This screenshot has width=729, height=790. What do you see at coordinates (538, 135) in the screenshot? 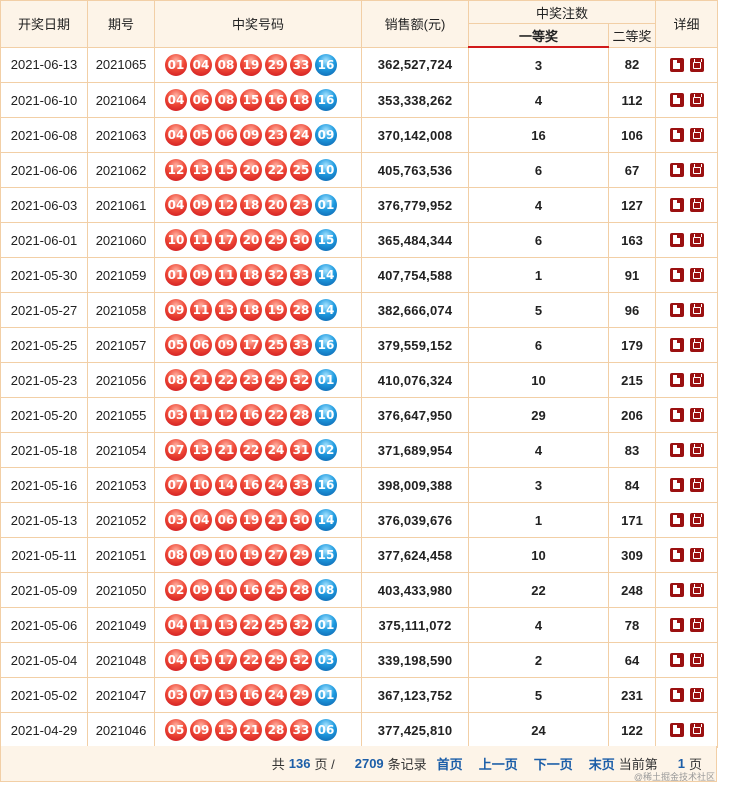
I see `first-prize-count: 16` at bounding box center [538, 135].